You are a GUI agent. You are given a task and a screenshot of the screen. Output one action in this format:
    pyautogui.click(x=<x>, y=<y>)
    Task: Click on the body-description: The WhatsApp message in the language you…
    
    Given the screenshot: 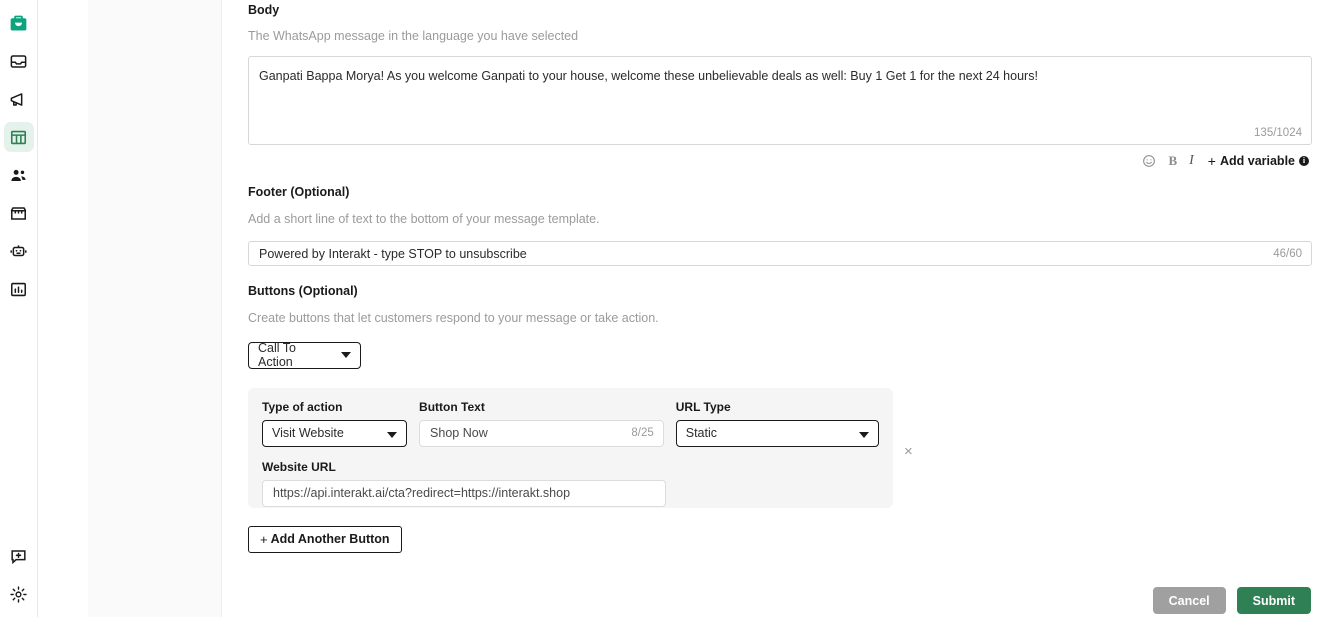 What is the action you would take?
    pyautogui.click(x=413, y=36)
    